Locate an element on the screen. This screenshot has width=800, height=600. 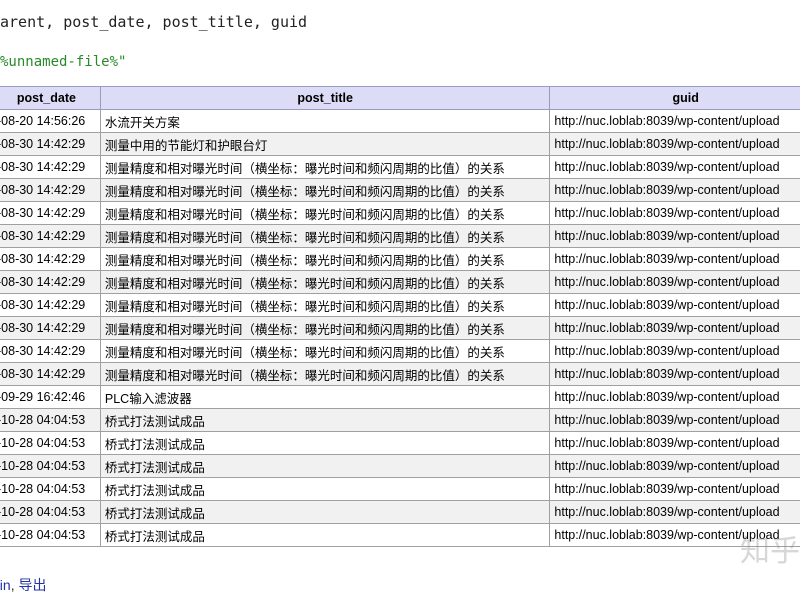
cell-post-title: 水流开关方案 is located at coordinates (325, 121).